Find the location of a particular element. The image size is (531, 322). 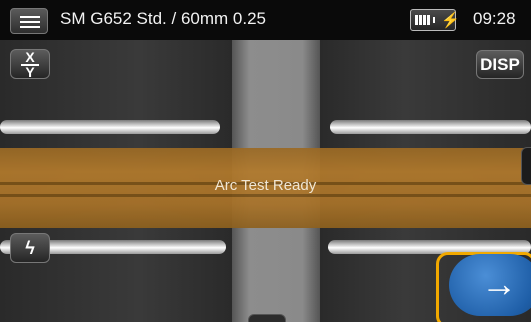

xy-label-y: Y is located at coordinates (30, 72).